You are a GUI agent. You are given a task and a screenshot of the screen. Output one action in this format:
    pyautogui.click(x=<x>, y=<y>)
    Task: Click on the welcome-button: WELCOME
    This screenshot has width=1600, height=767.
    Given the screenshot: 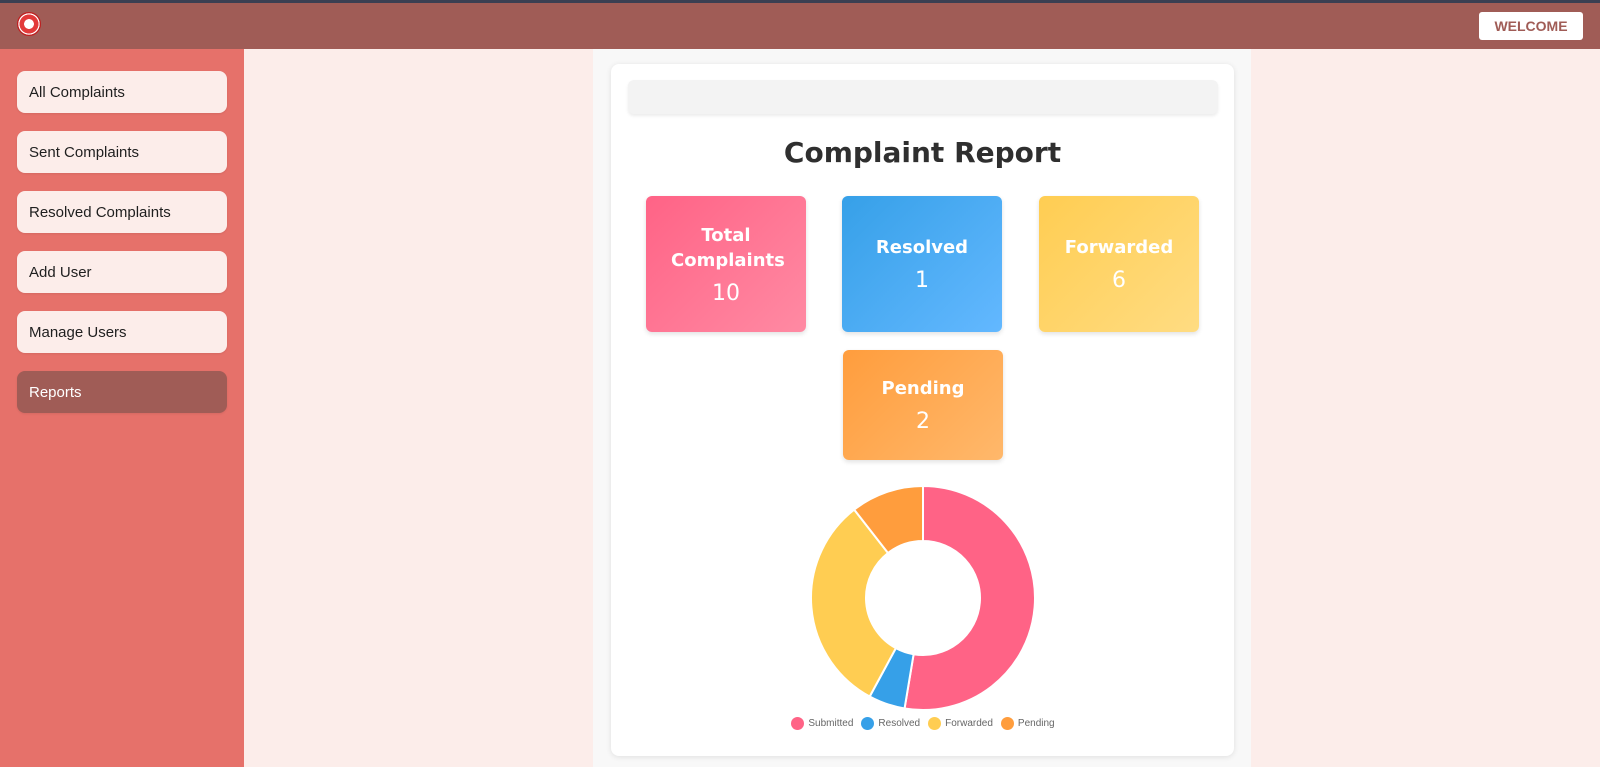 What is the action you would take?
    pyautogui.click(x=1531, y=26)
    